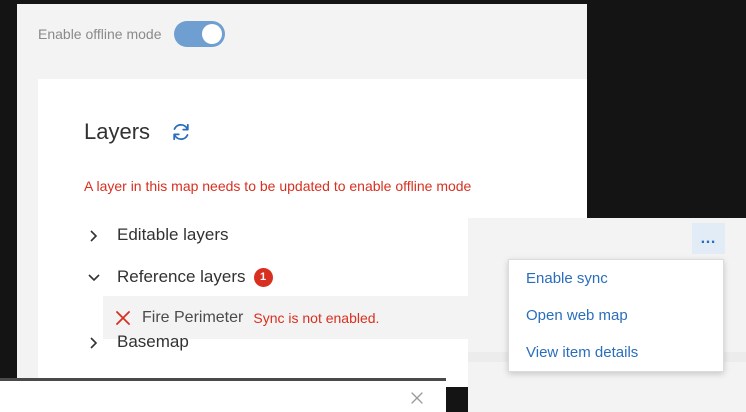 The width and height of the screenshot is (746, 412). Describe the element at coordinates (153, 341) in the screenshot. I see `tree-item-label: Basemap` at that location.